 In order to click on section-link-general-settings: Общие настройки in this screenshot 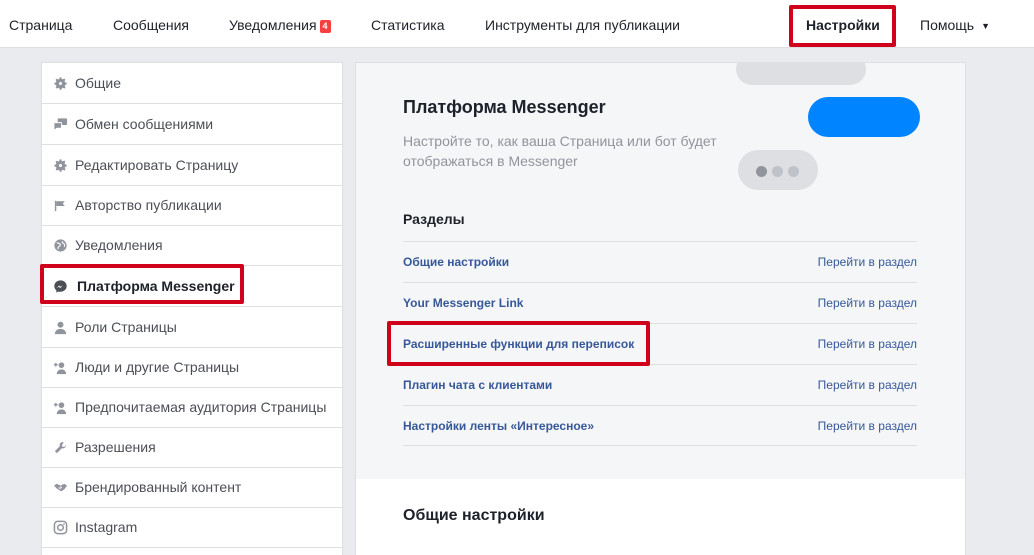, I will do `click(456, 262)`.